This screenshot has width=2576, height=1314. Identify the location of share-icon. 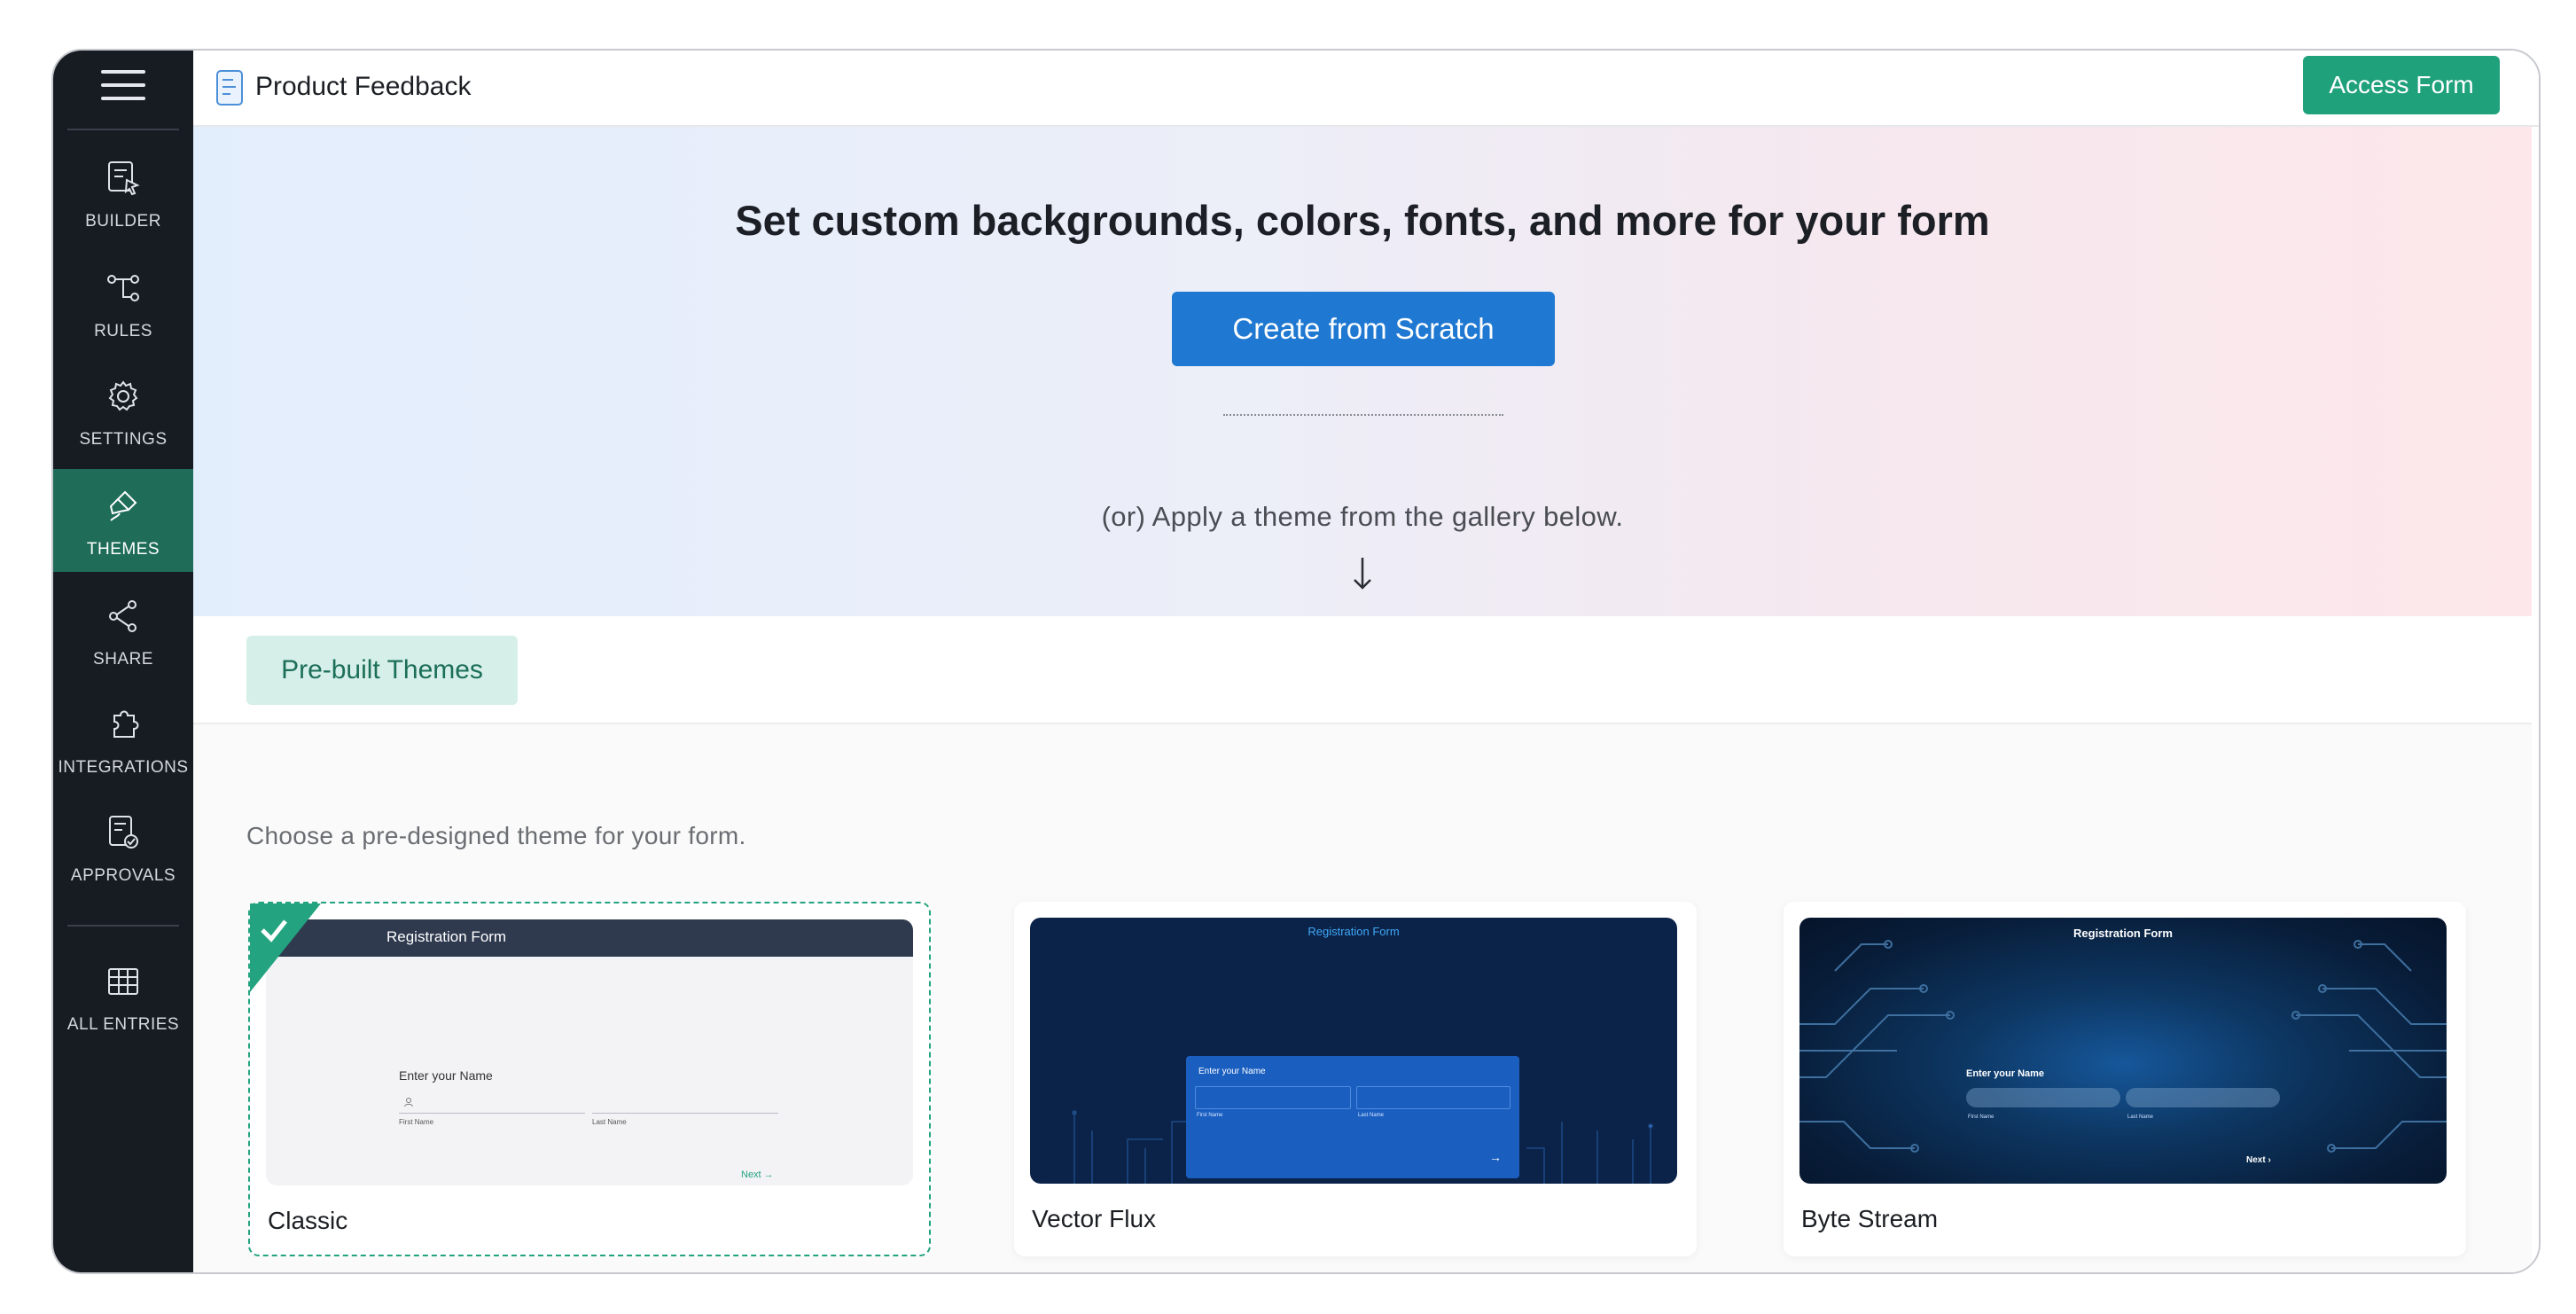
(123, 616).